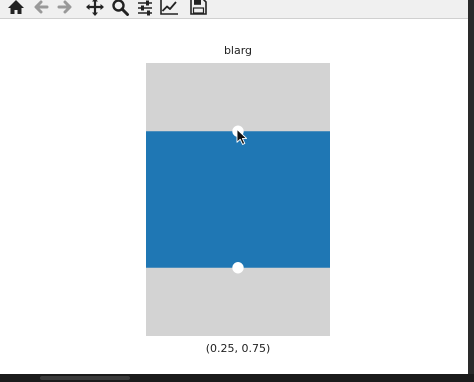  What do you see at coordinates (65, 8) in the screenshot?
I see `forward-arrow-icon` at bounding box center [65, 8].